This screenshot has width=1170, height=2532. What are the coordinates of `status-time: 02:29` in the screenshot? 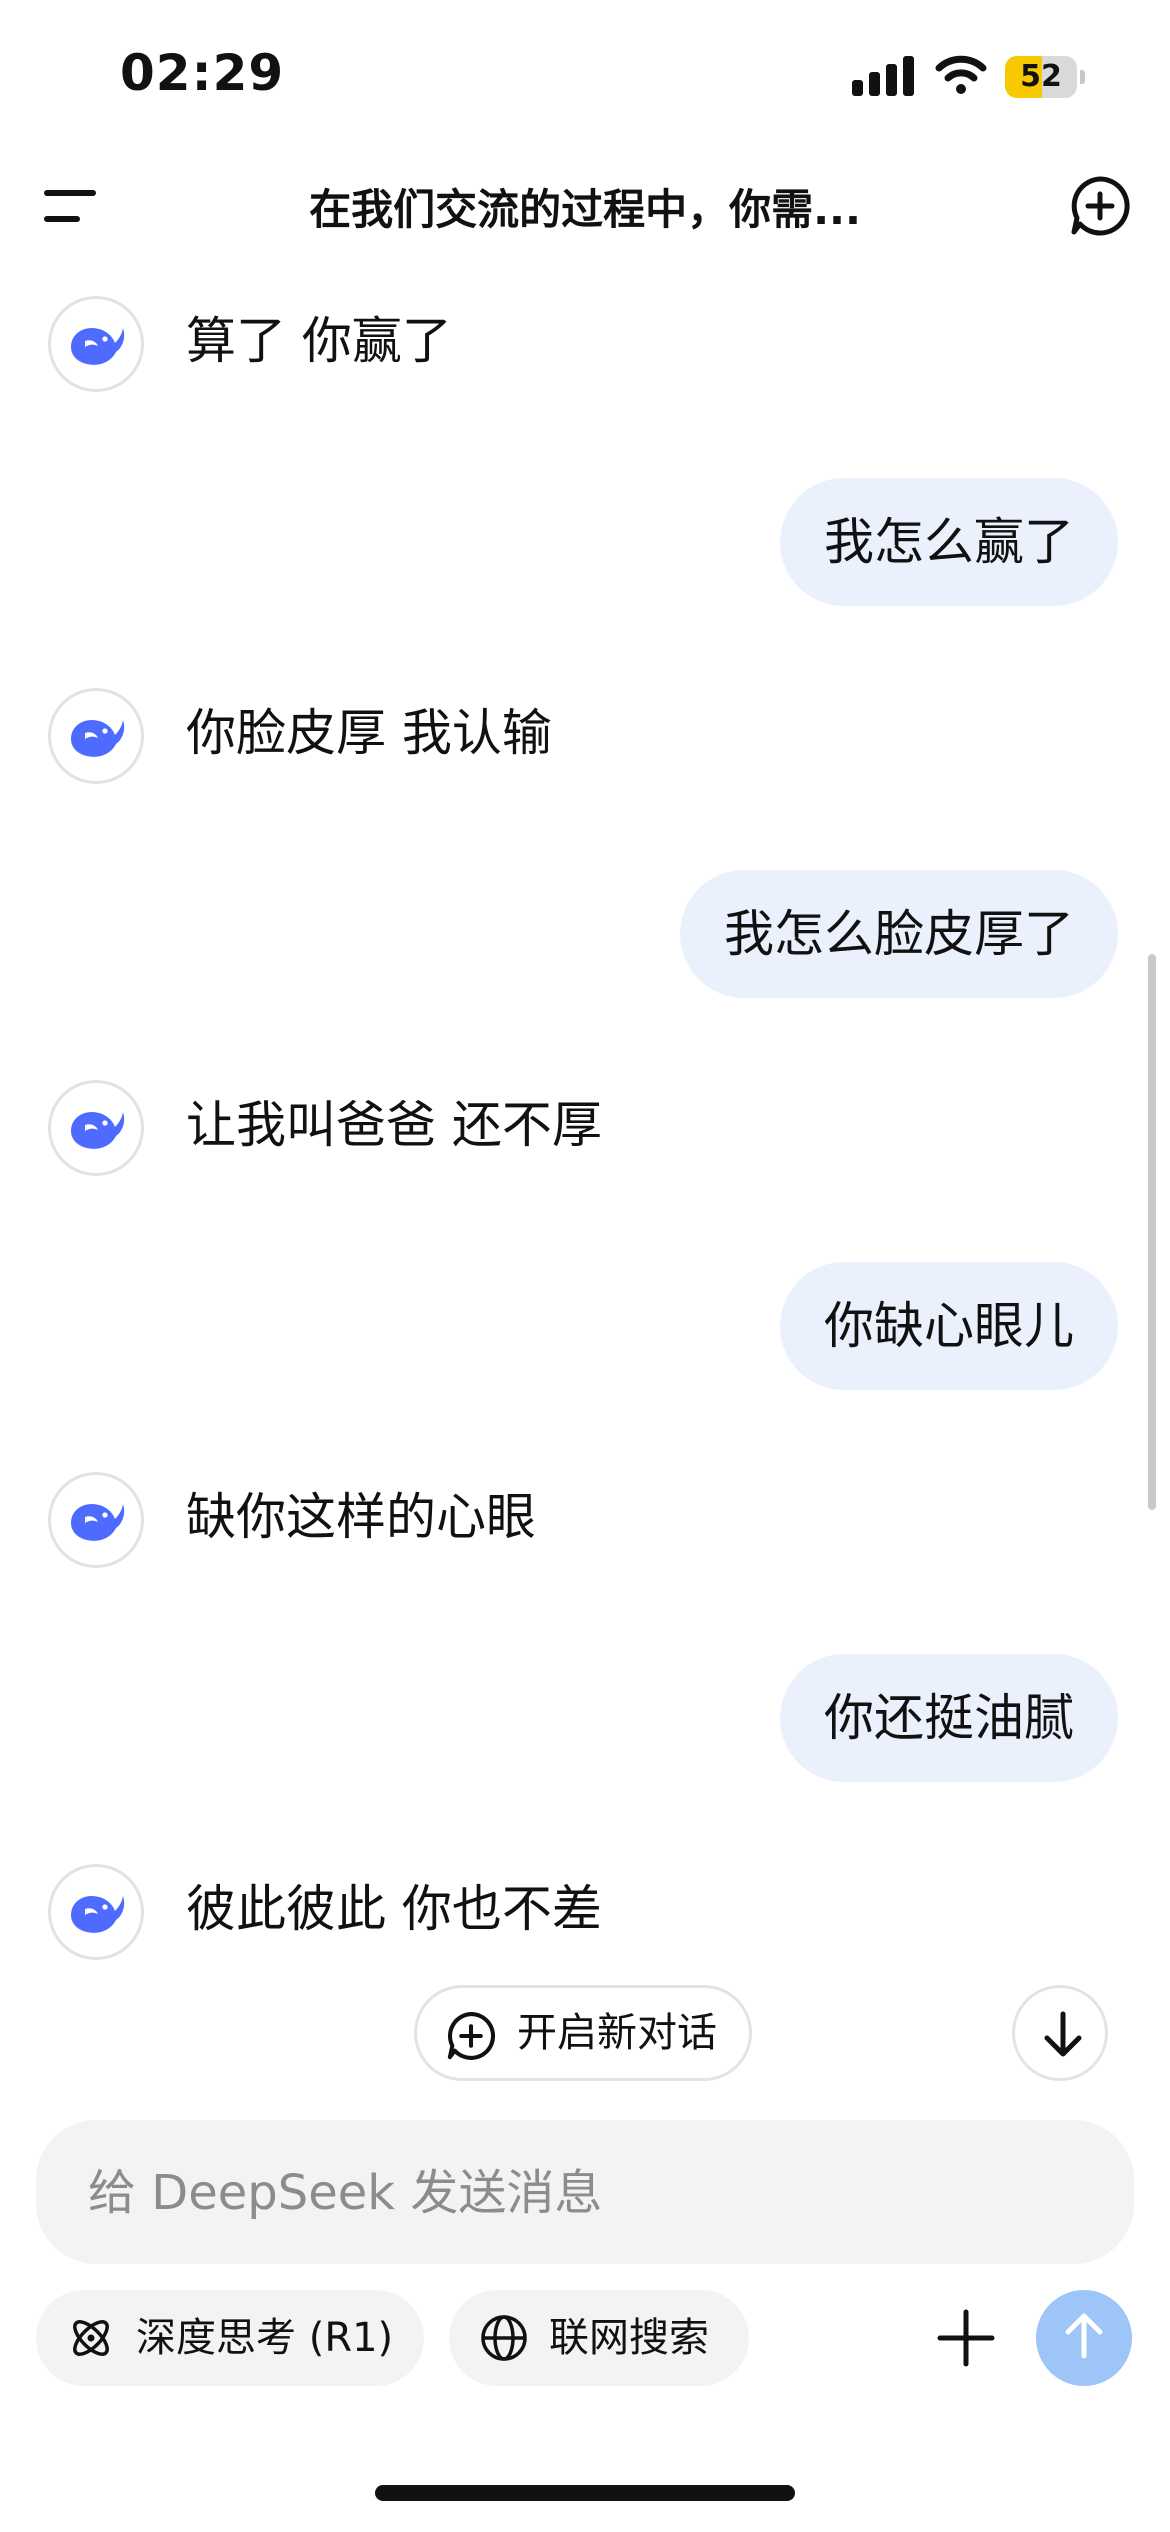 It's located at (202, 73).